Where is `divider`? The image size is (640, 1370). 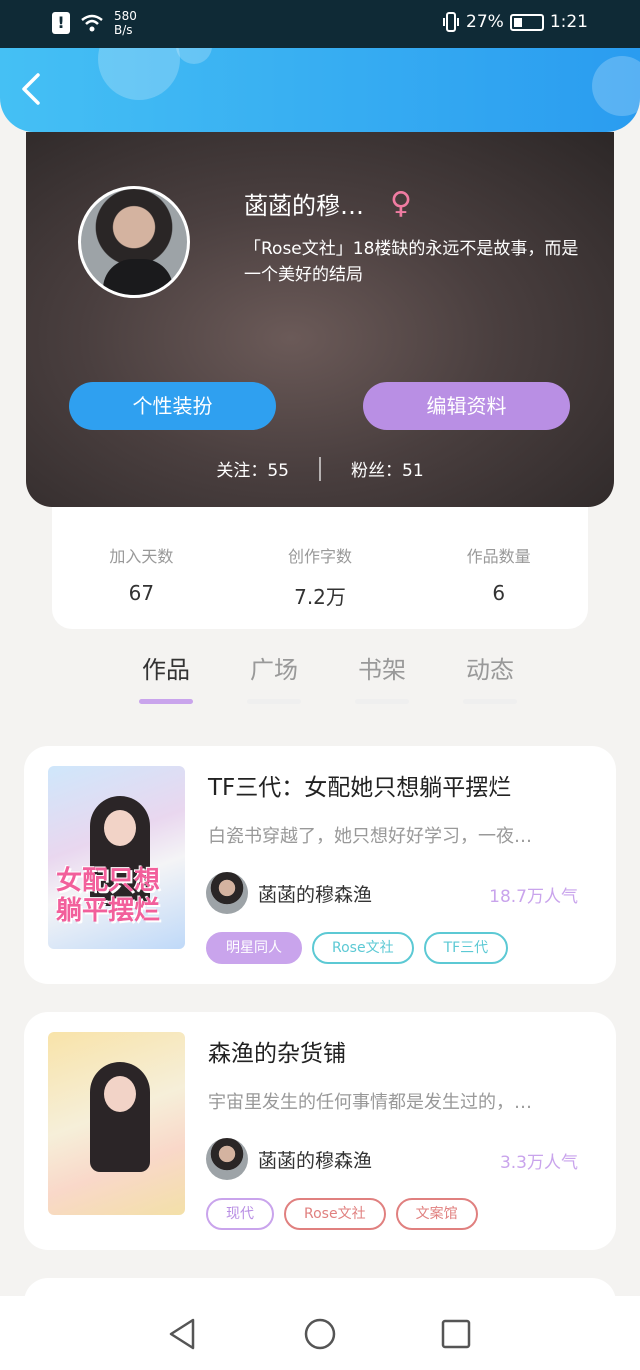
divider is located at coordinates (320, 468).